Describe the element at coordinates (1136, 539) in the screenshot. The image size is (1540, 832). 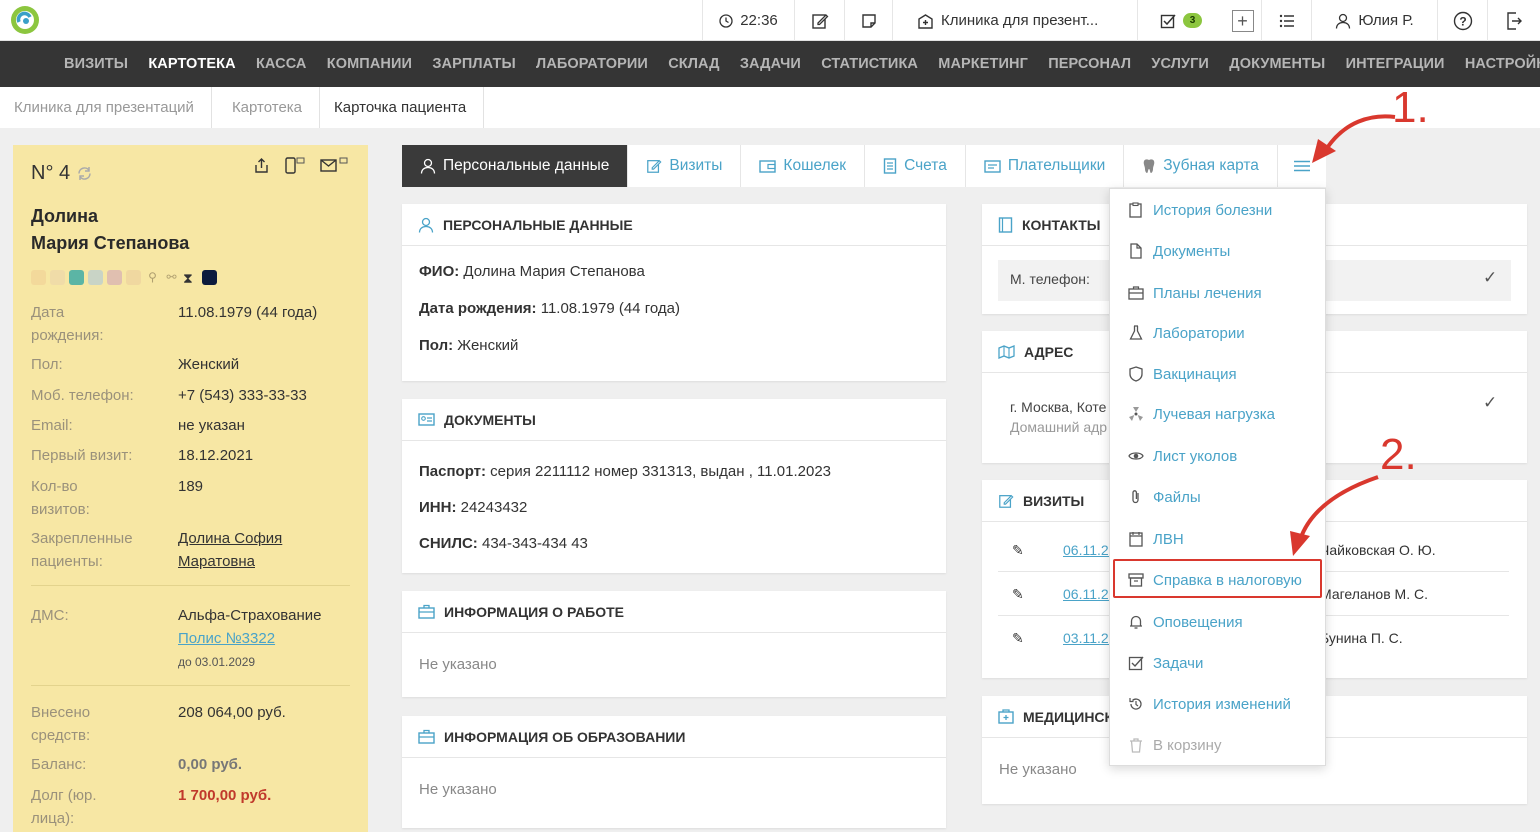
I see `calendar-icon` at that location.